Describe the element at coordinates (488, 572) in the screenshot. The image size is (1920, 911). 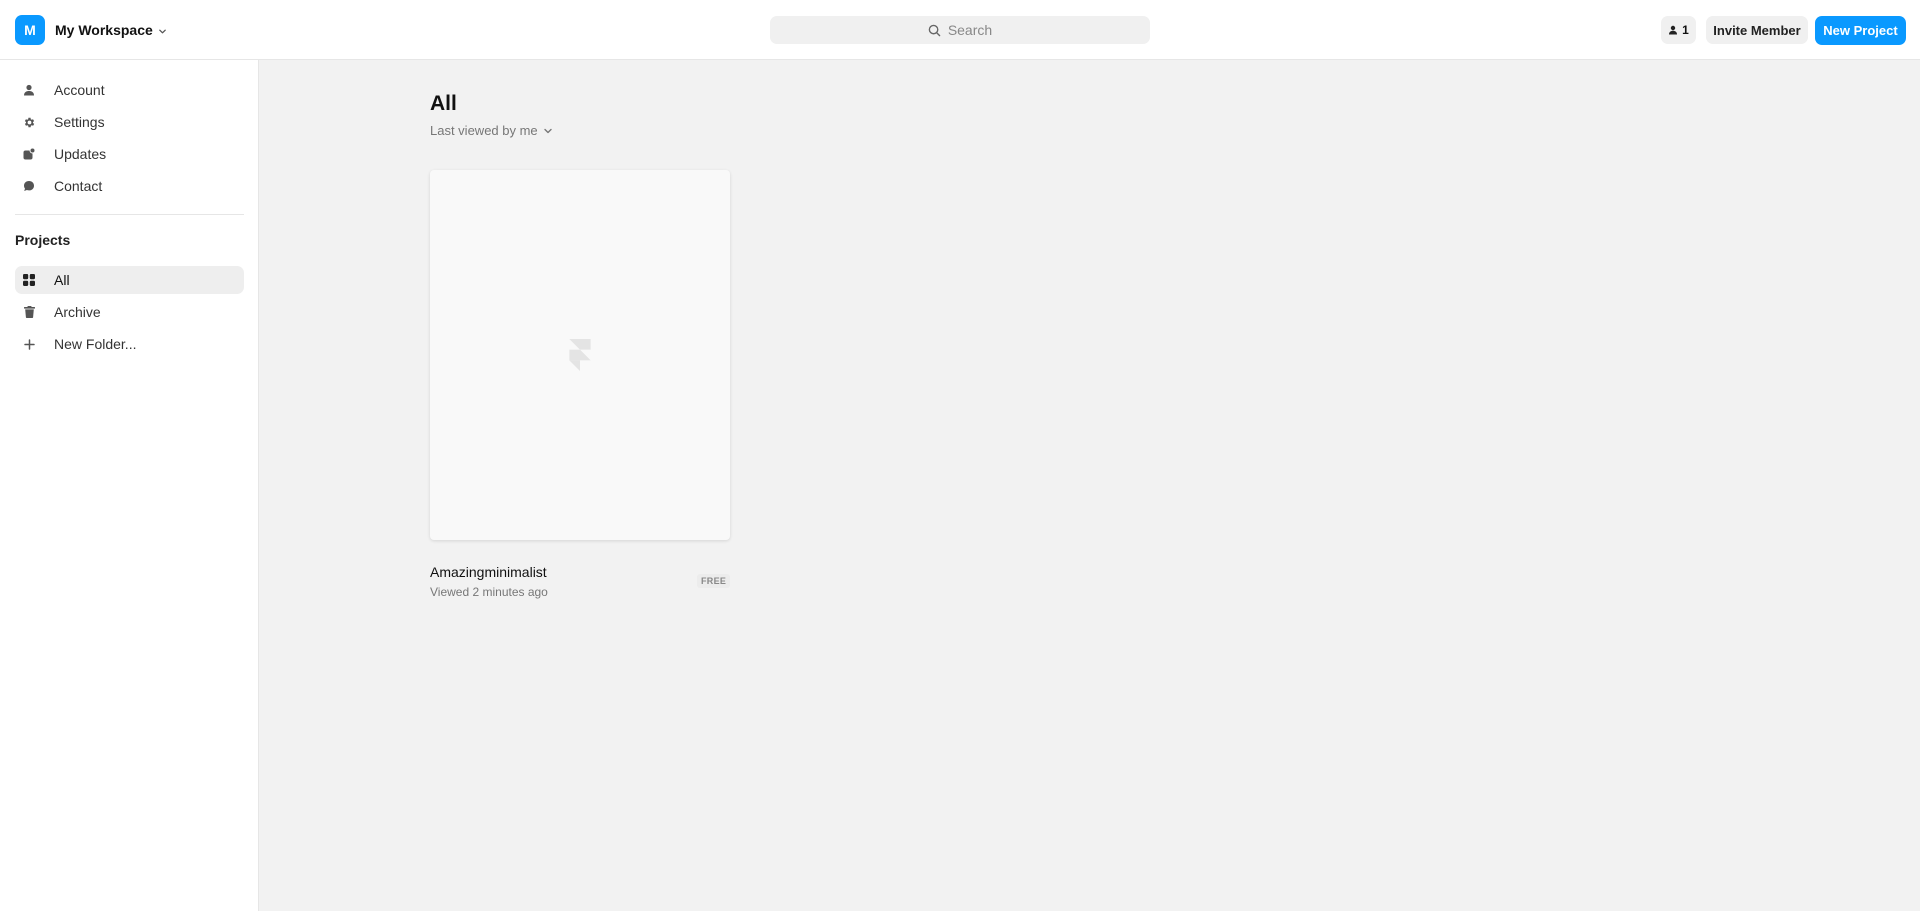
I see `project-name: Amazingminimalist` at that location.